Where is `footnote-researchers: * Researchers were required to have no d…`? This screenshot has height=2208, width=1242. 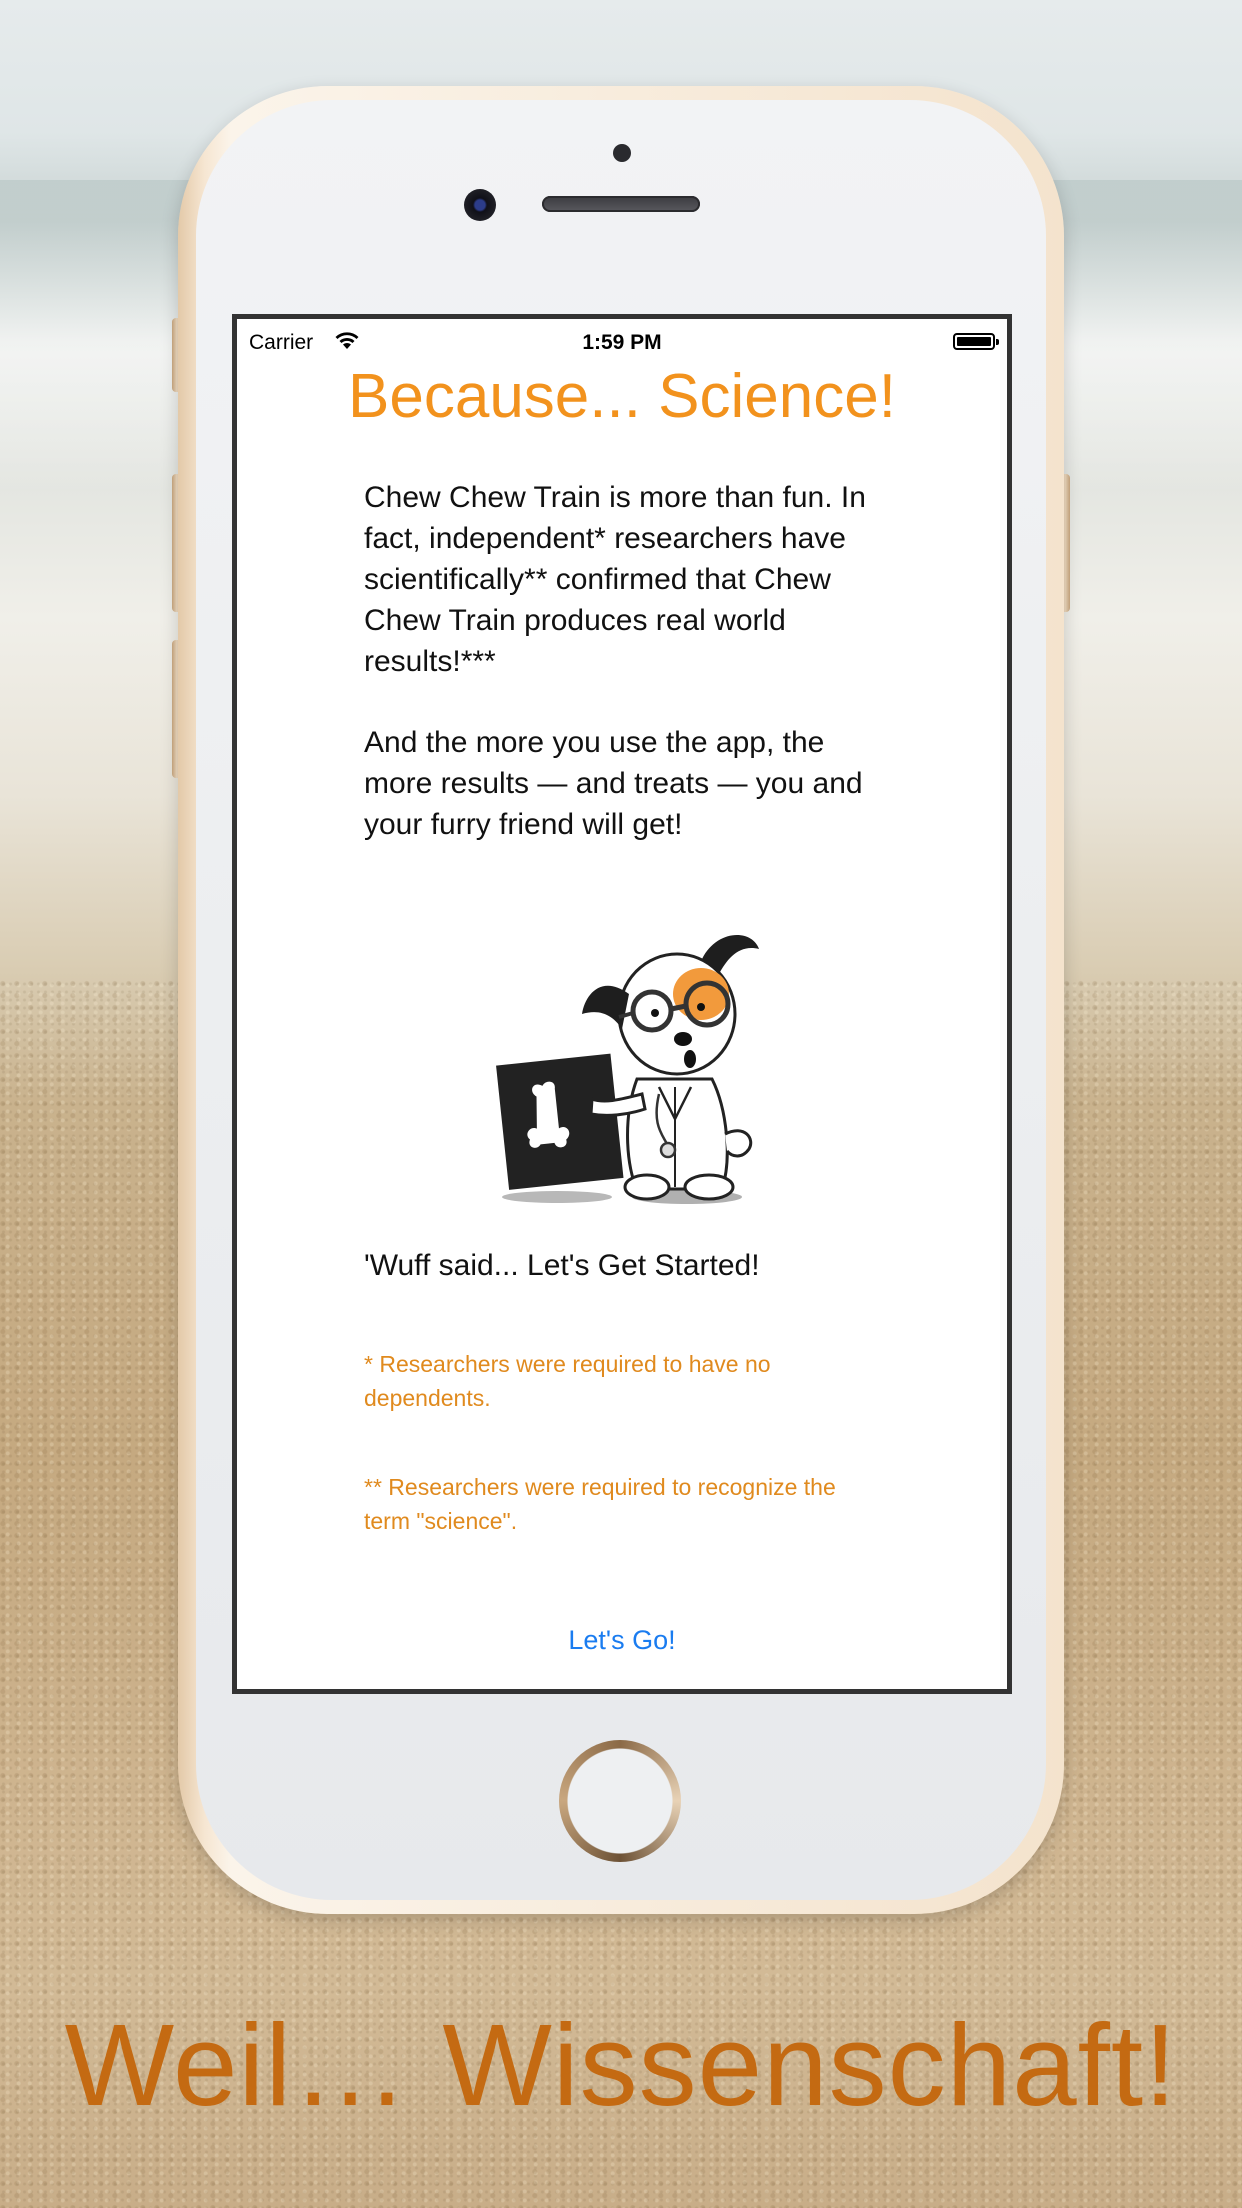
footnote-researchers: * Researchers were required to have no d… is located at coordinates (567, 1381).